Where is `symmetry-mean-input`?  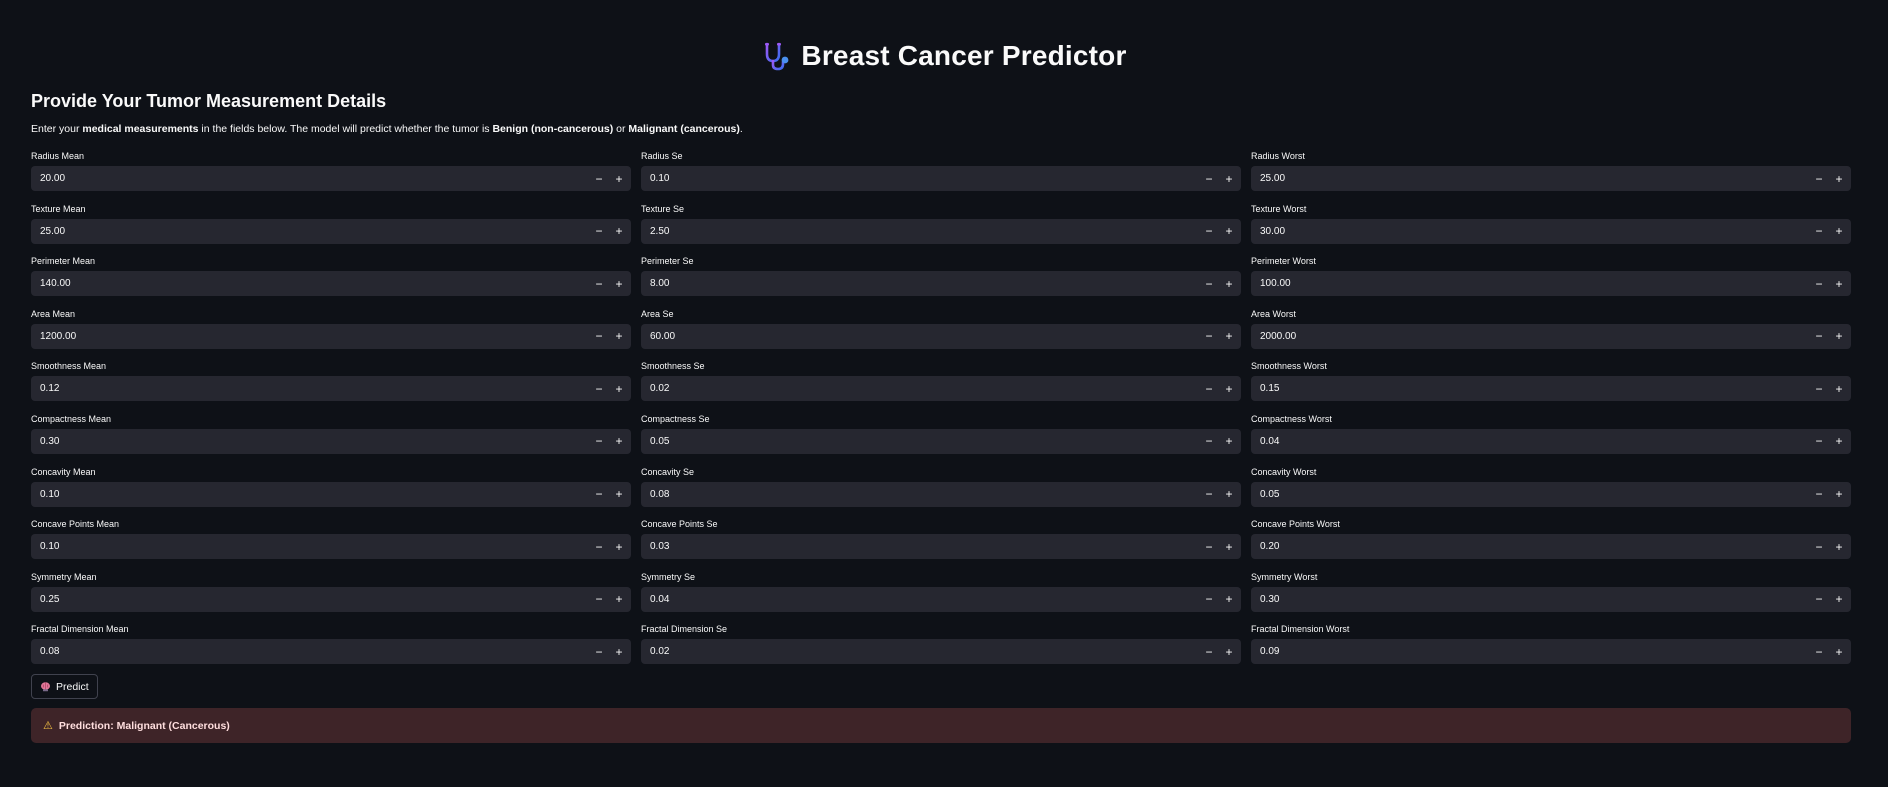 symmetry-mean-input is located at coordinates (310, 599).